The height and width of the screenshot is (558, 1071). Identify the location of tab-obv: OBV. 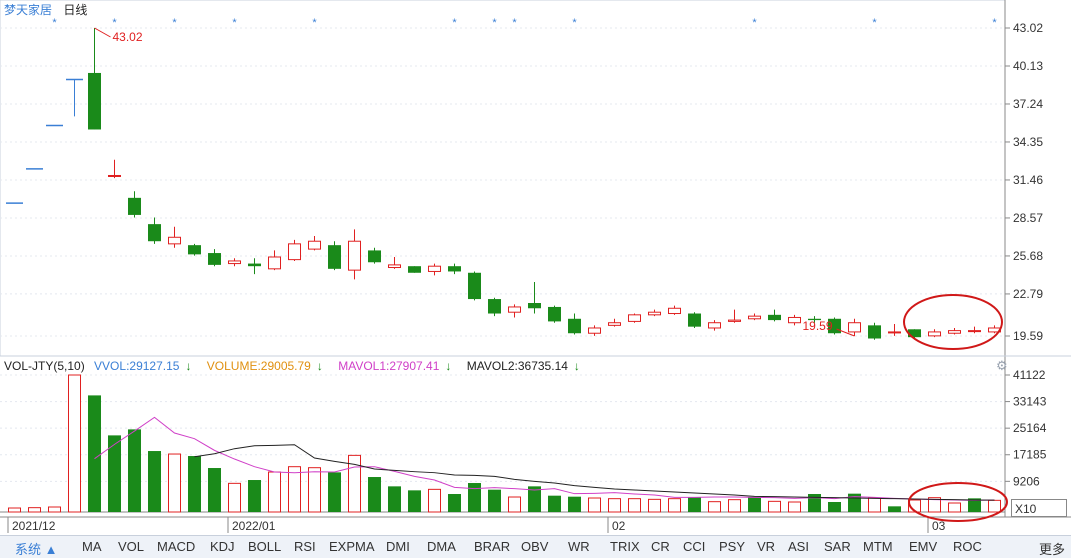
(534, 546).